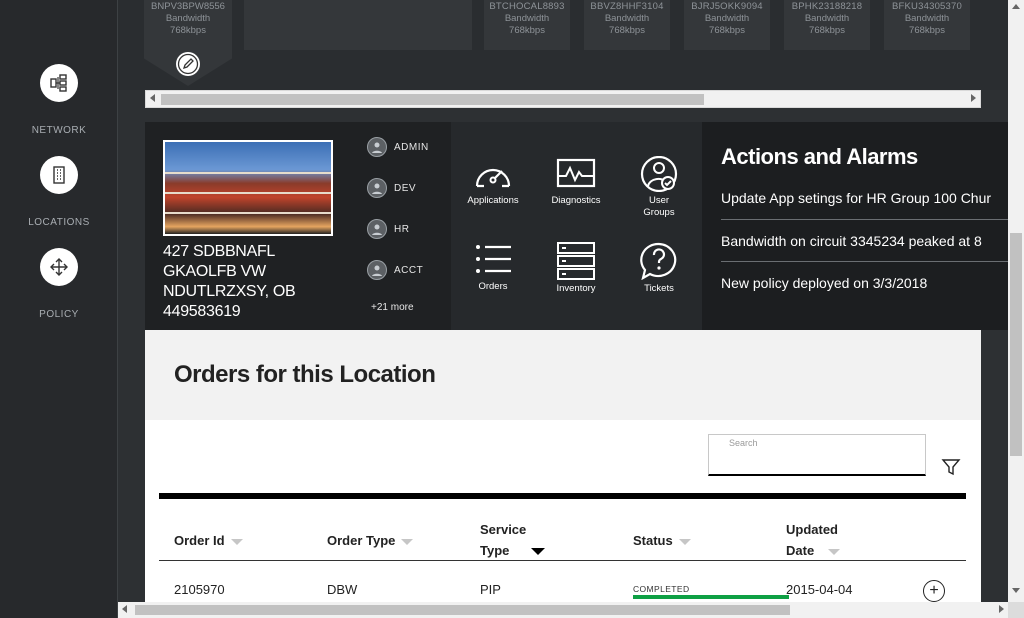 The image size is (1024, 618). What do you see at coordinates (493, 286) in the screenshot?
I see `app-label: Orders` at bounding box center [493, 286].